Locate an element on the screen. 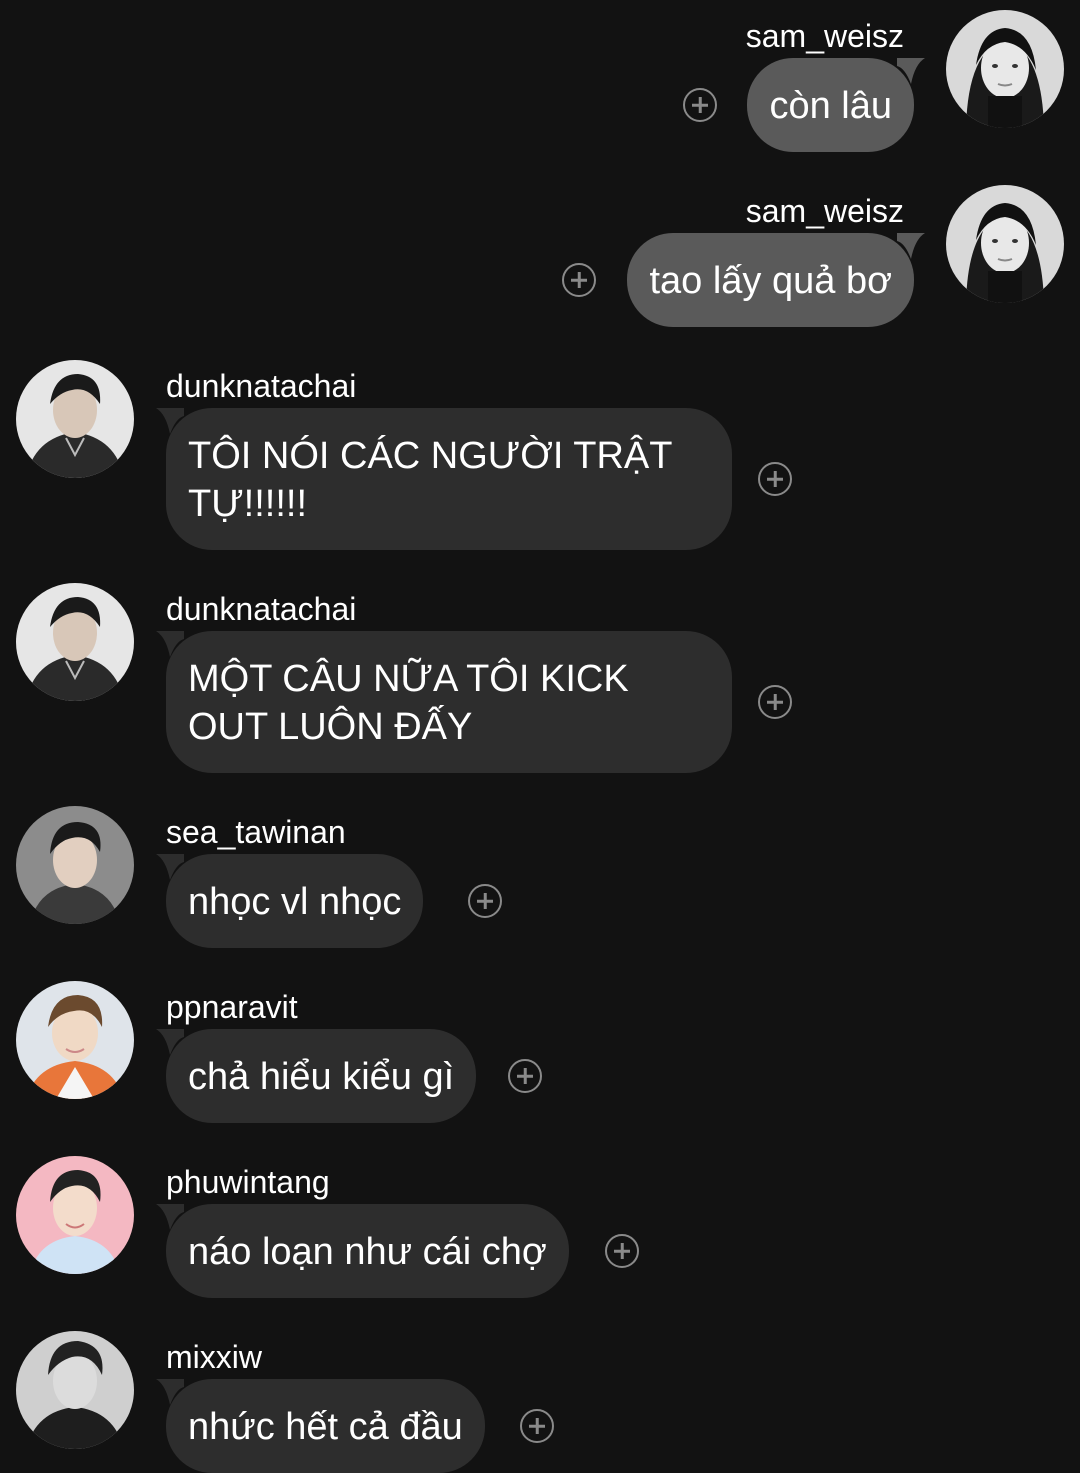 The width and height of the screenshot is (1080, 1473). message-text: còn lâu is located at coordinates (830, 106).